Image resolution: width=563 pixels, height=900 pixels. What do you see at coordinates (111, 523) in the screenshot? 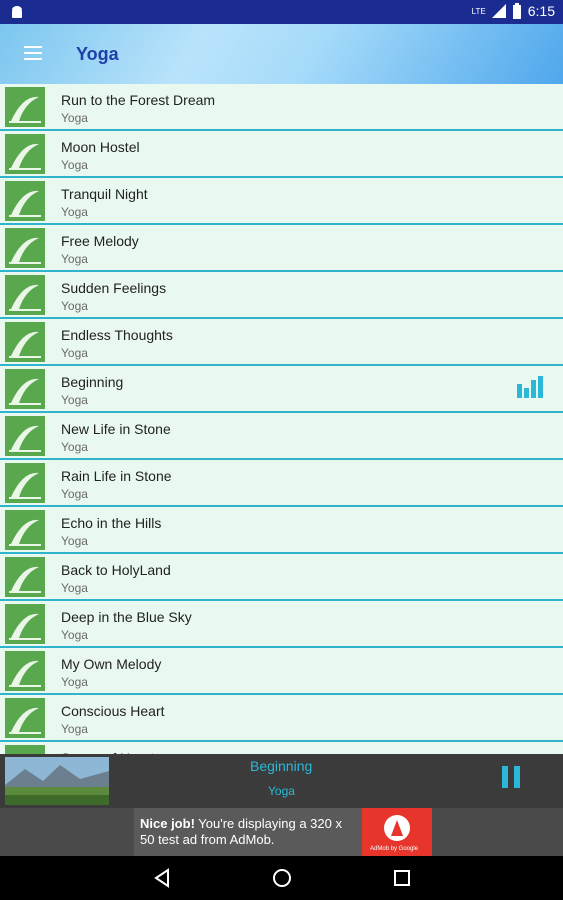
I see `track-title: Echo in the Hills` at bounding box center [111, 523].